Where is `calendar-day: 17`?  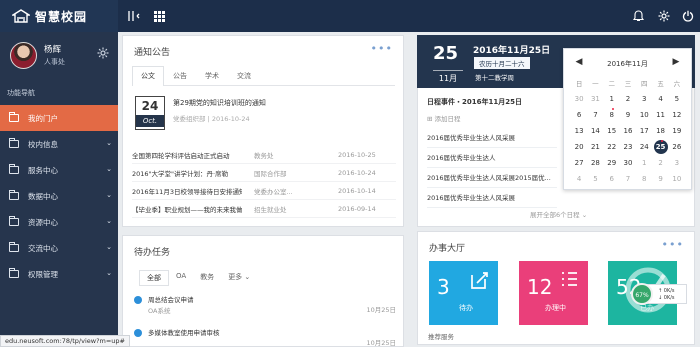 calendar-day: 17 is located at coordinates (644, 131).